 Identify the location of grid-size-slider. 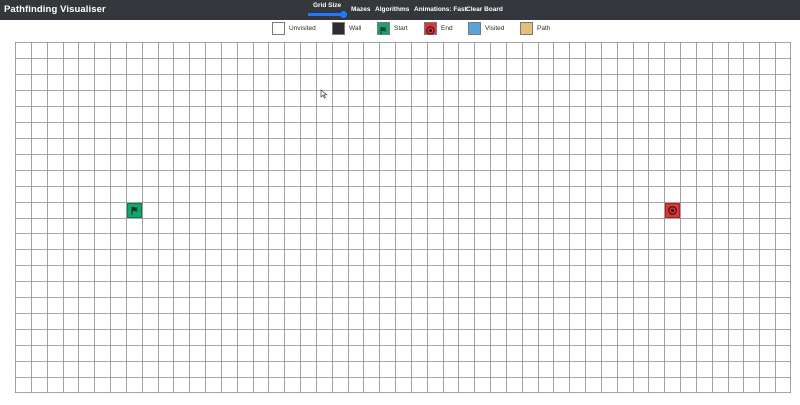
(327, 14).